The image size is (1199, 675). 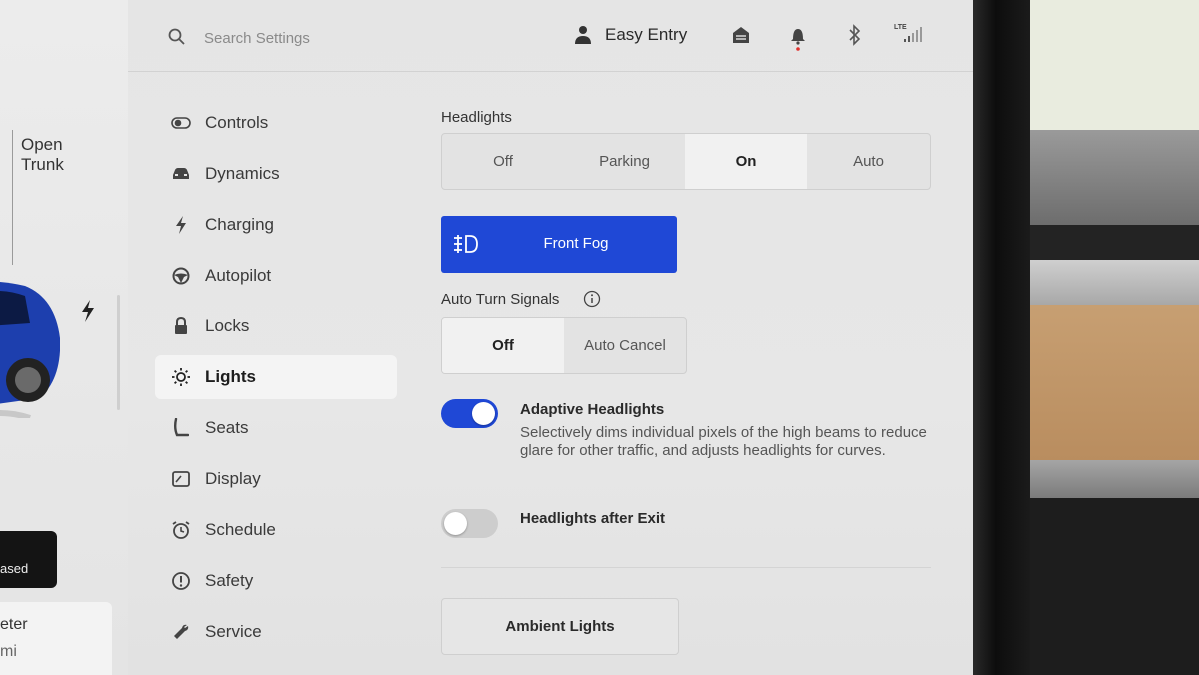 I want to click on sidebar-item-label: Controls, so click(x=237, y=122).